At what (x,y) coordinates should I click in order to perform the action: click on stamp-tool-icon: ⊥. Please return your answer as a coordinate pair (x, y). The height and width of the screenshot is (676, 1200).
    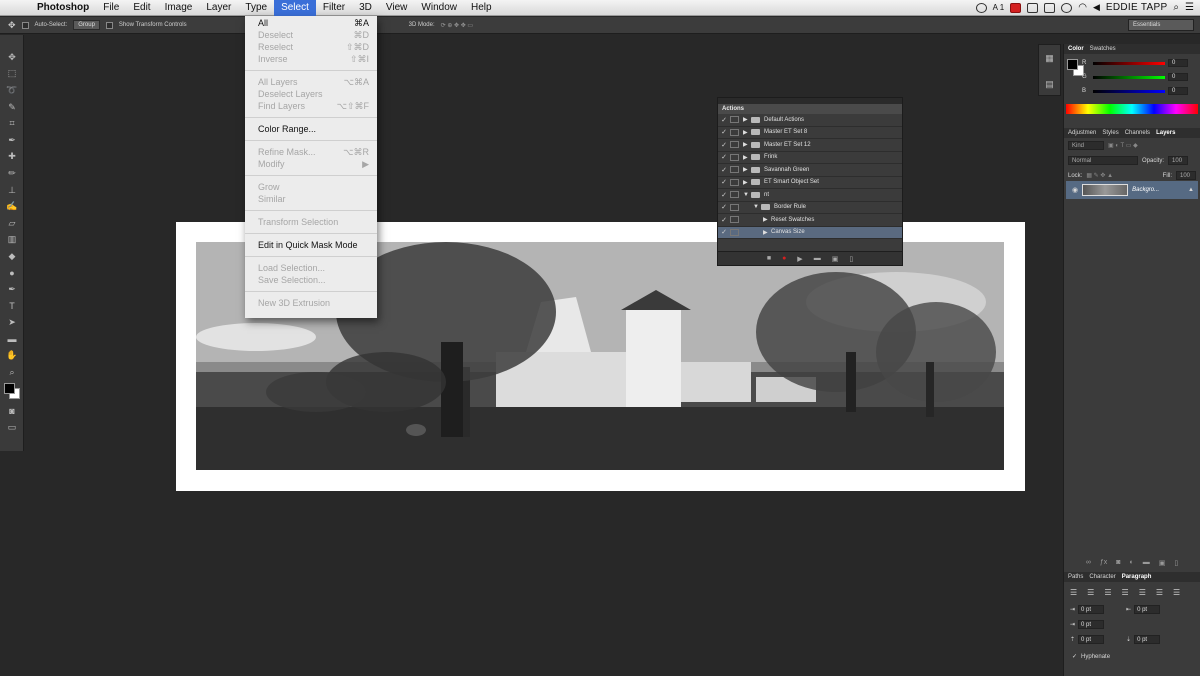
    Looking at the image, I should click on (12, 190).